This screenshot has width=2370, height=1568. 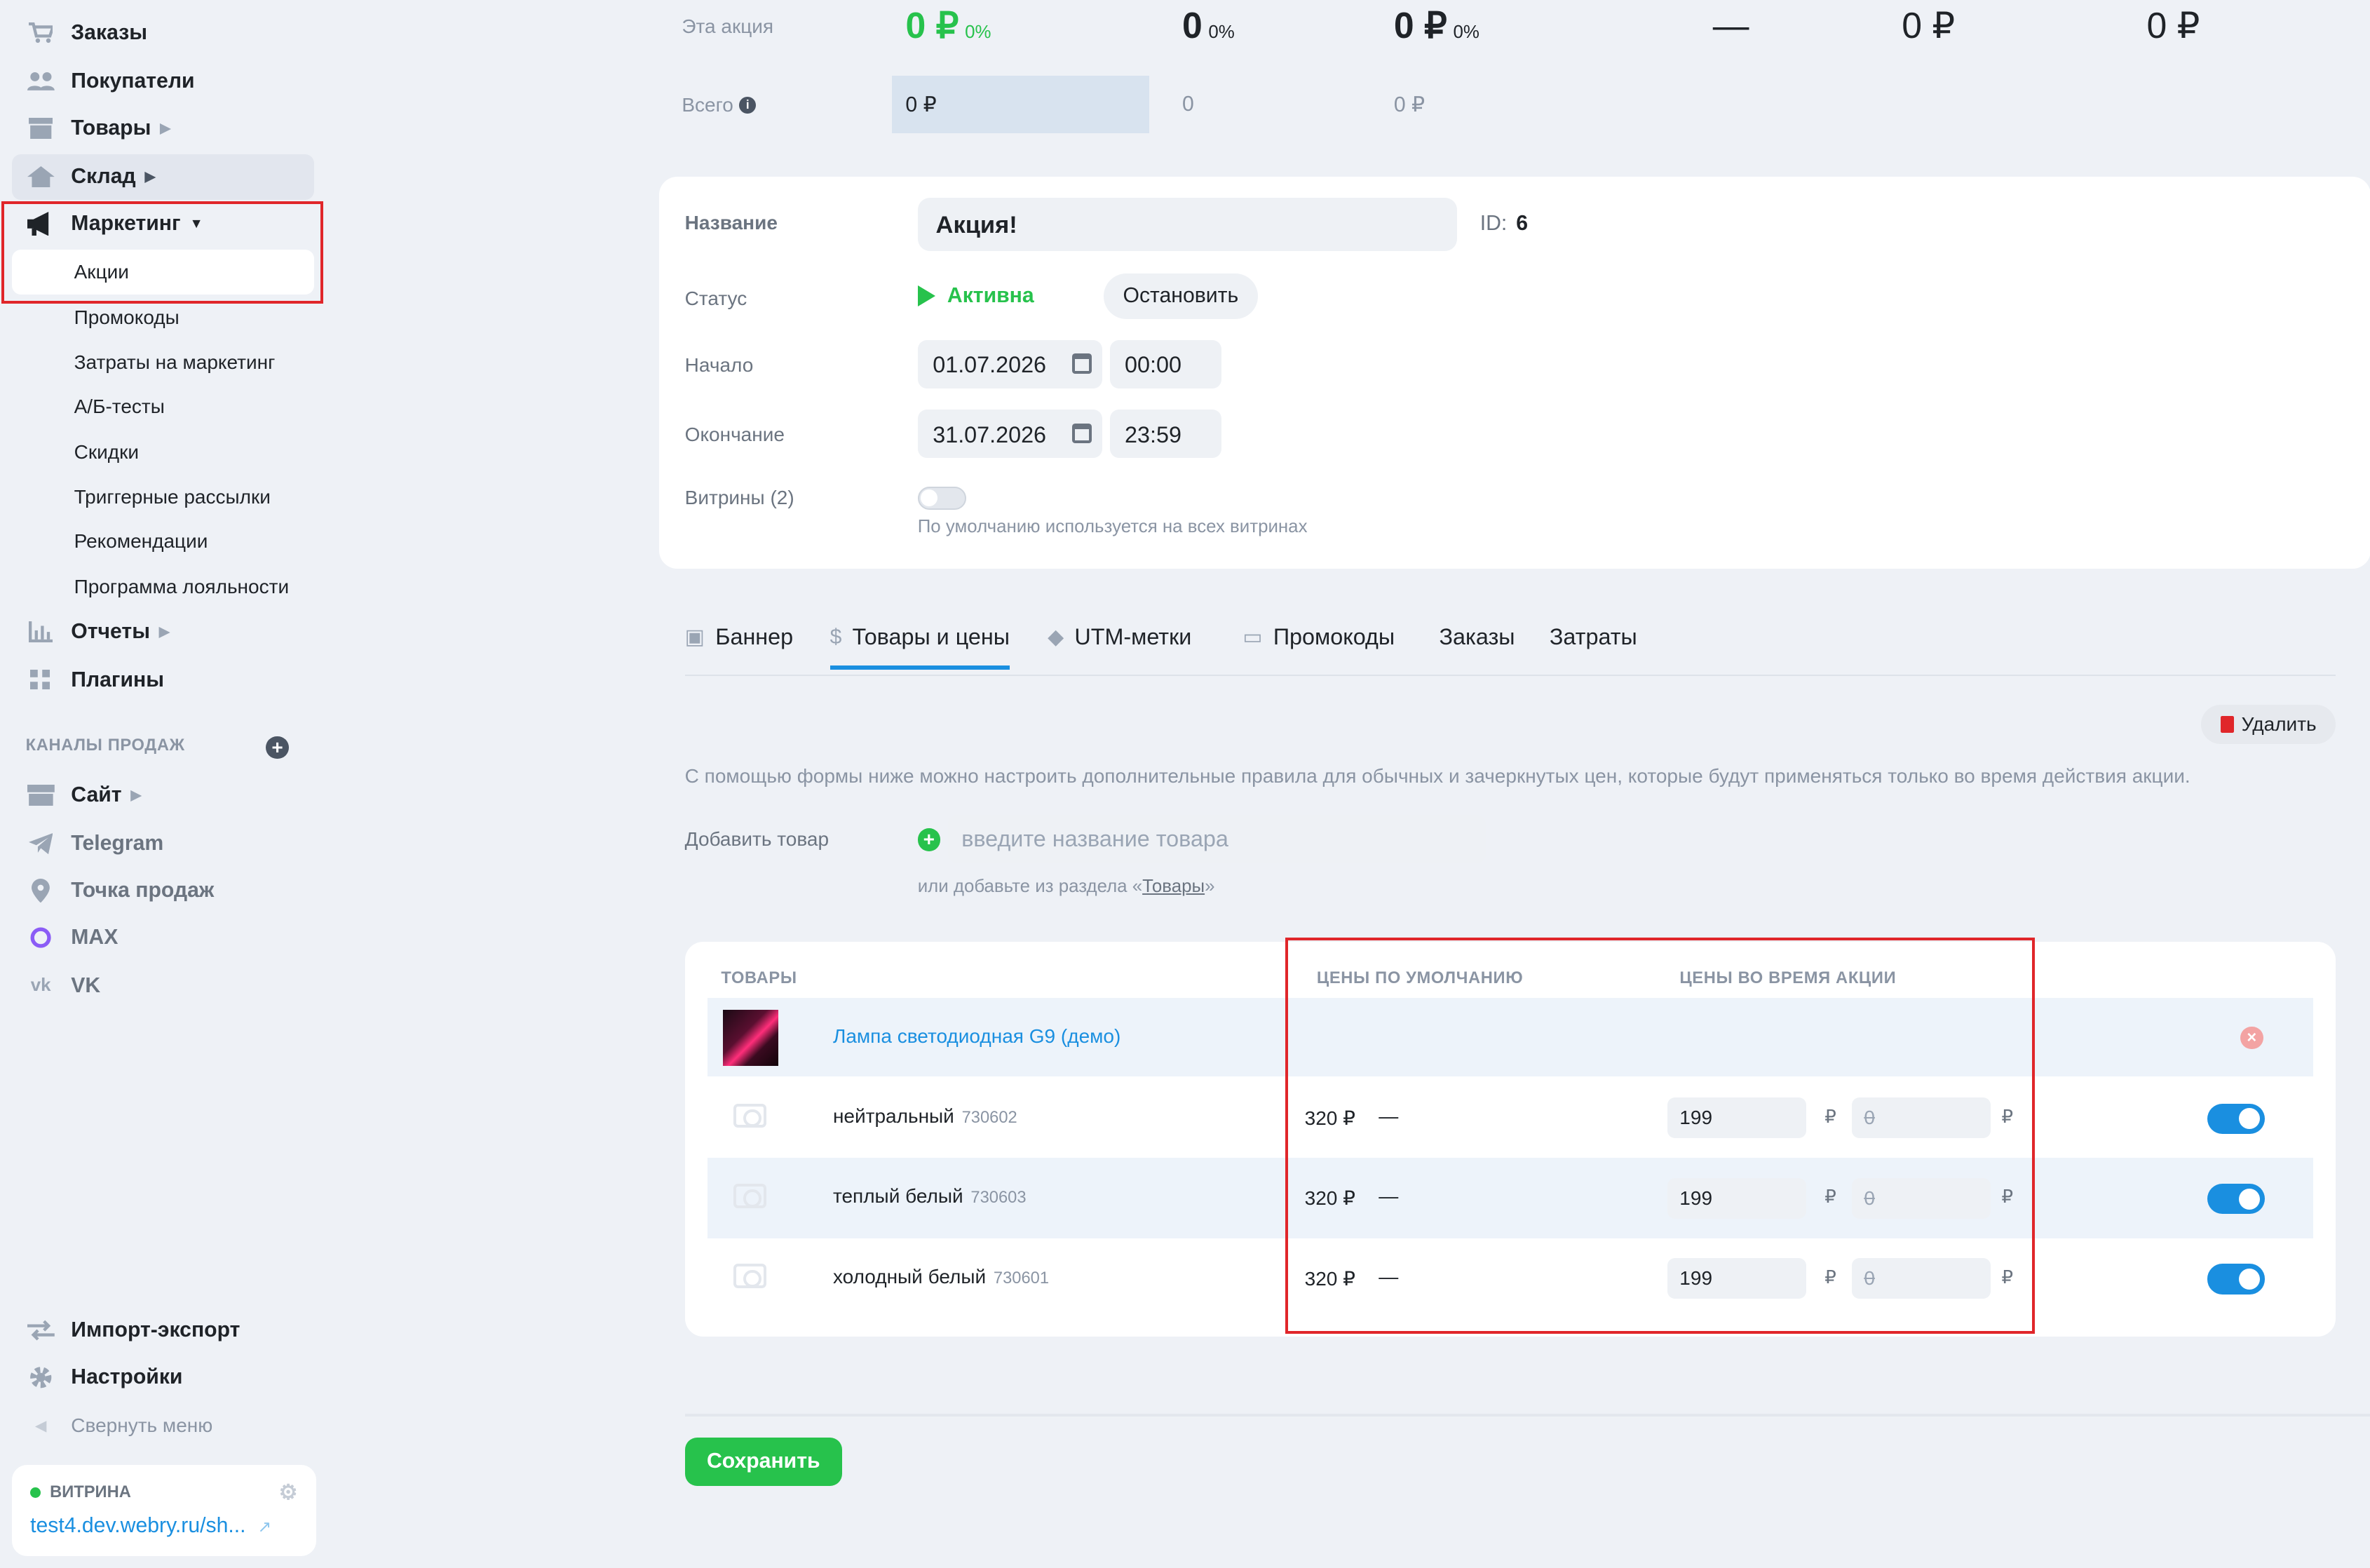 I want to click on channels-title: КАНАЛЫ ПРОДАЖ, so click(x=105, y=745).